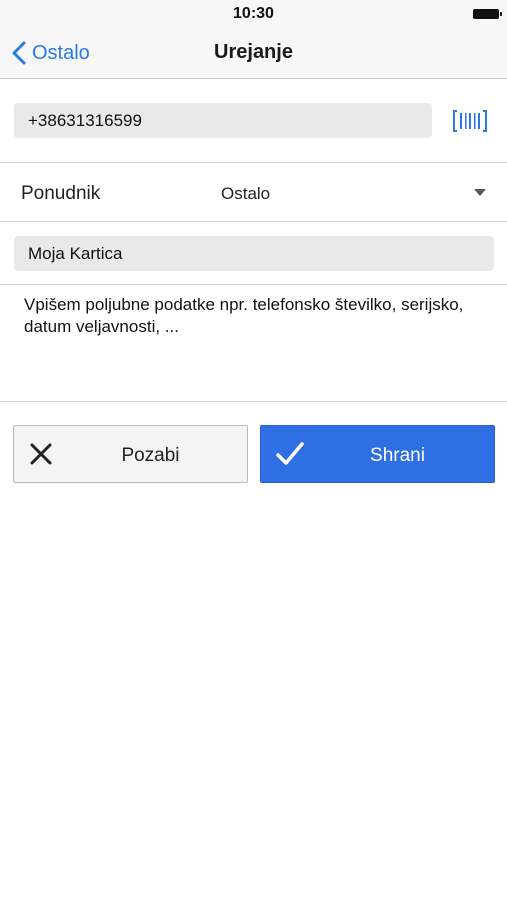 This screenshot has width=507, height=900. I want to click on card-number-field: +38631316599, so click(223, 120).